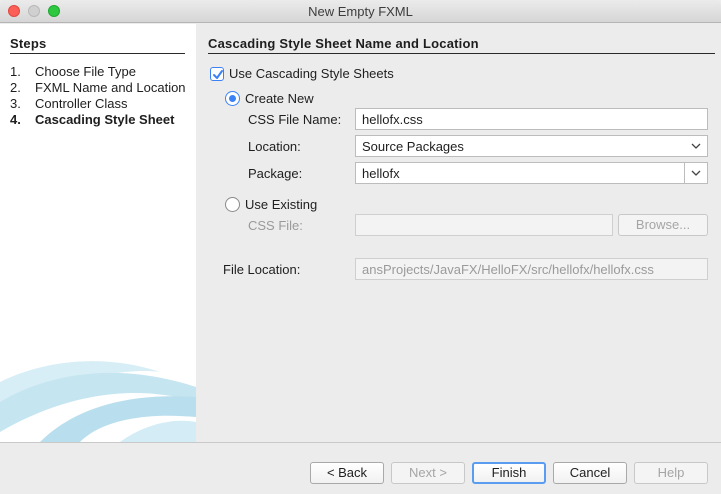 This screenshot has height=494, width=721. Describe the element at coordinates (347, 473) in the screenshot. I see `back-button: < Back` at that location.